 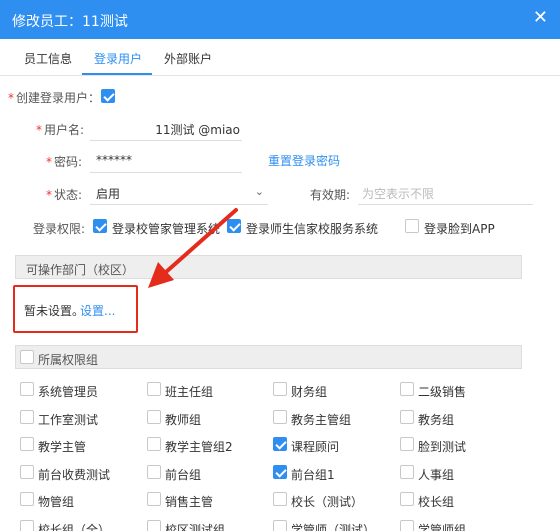 I want to click on group-label: 学管师（测试）, so click(x=333, y=526).